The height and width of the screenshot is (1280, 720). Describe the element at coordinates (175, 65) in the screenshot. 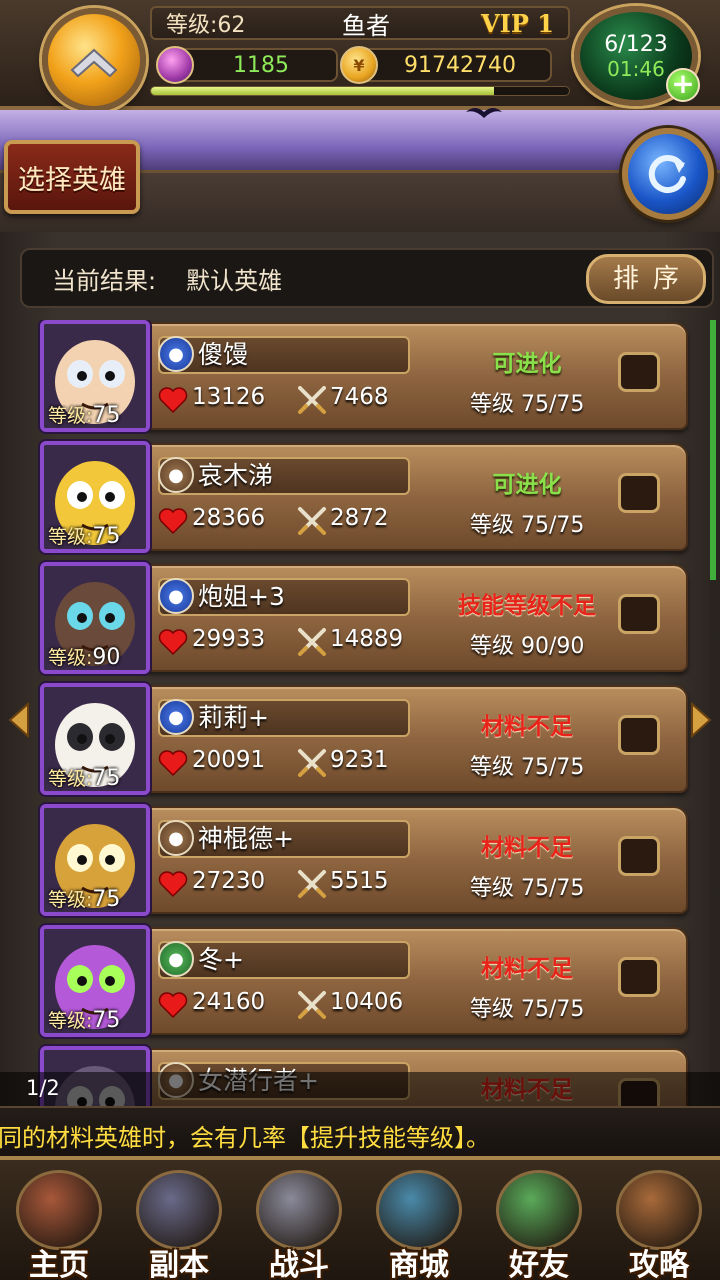

I see `gem-icon` at that location.